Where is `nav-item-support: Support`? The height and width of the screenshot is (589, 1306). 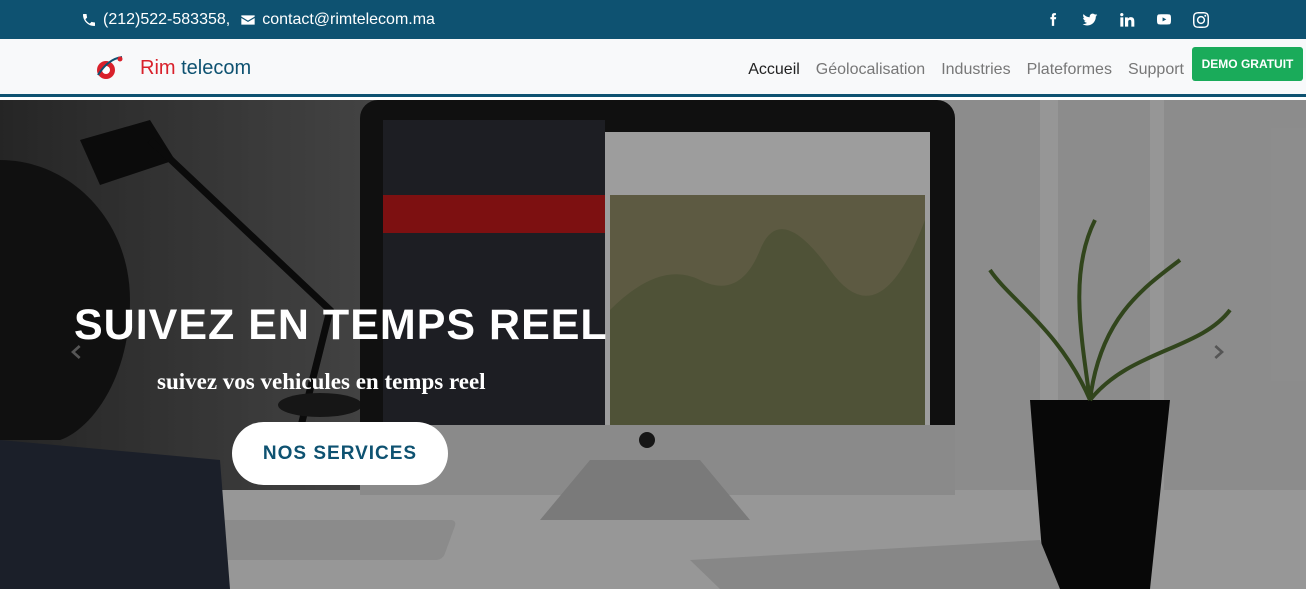
nav-item-support: Support is located at coordinates (1156, 68).